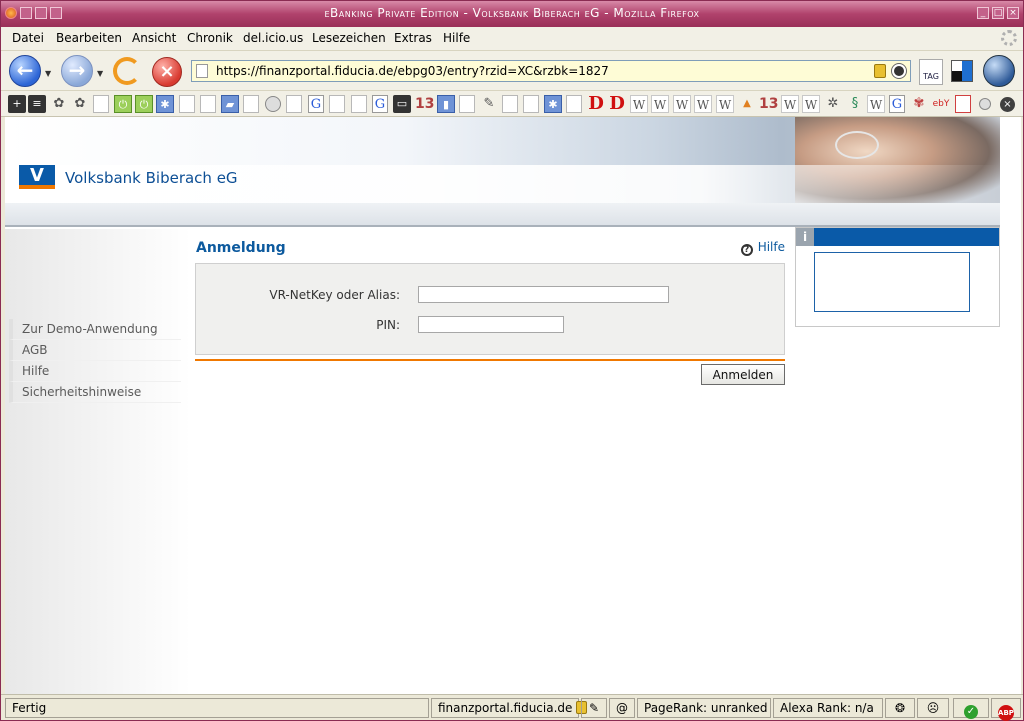 Image resolution: width=1024 pixels, height=721 pixels. I want to click on stop-button: ×, so click(167, 72).